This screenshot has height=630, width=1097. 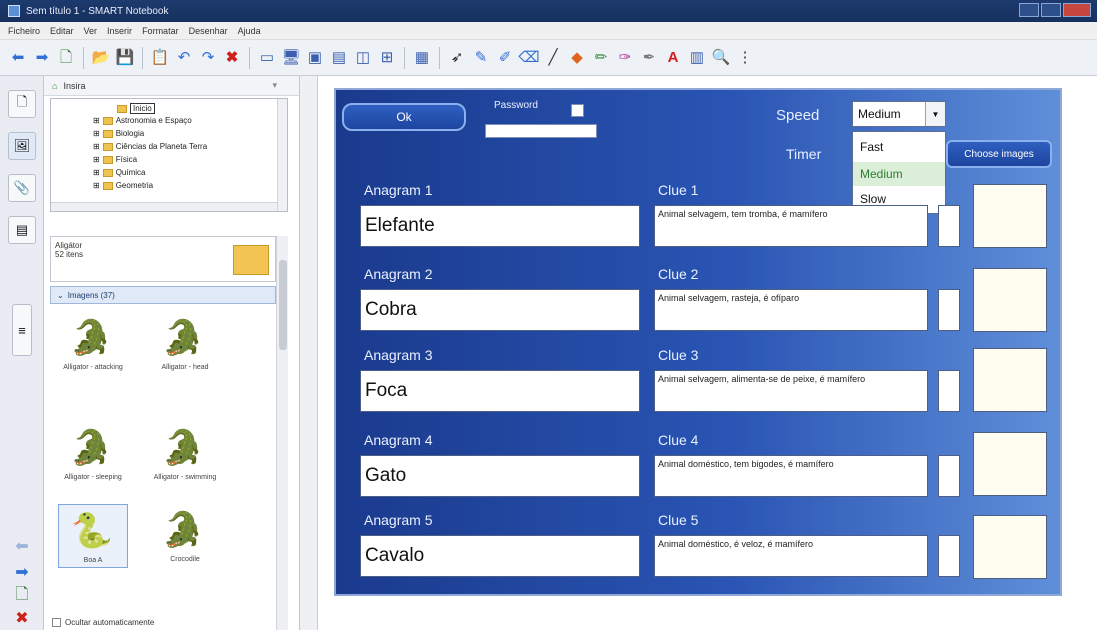 I want to click on chevron-down-icon: ▼, so click(x=935, y=114).